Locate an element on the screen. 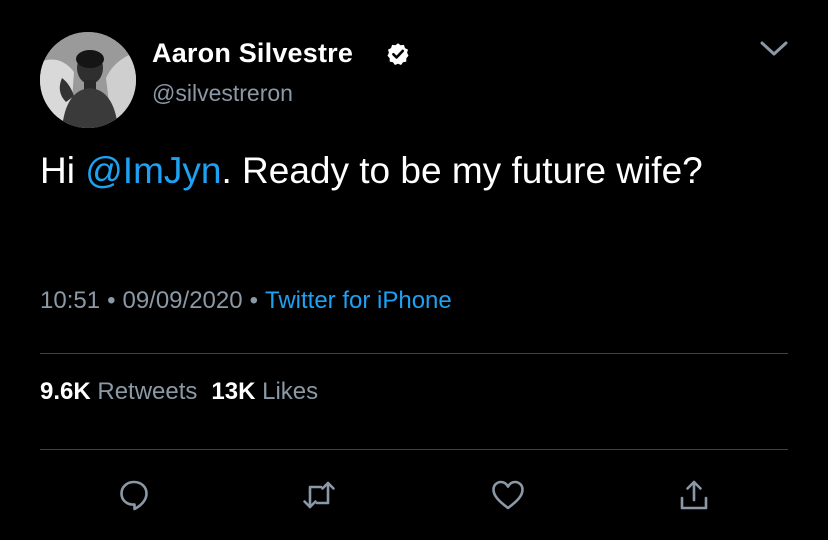 The width and height of the screenshot is (828, 540). display-name: Aaron Silvestre is located at coordinates (252, 53).